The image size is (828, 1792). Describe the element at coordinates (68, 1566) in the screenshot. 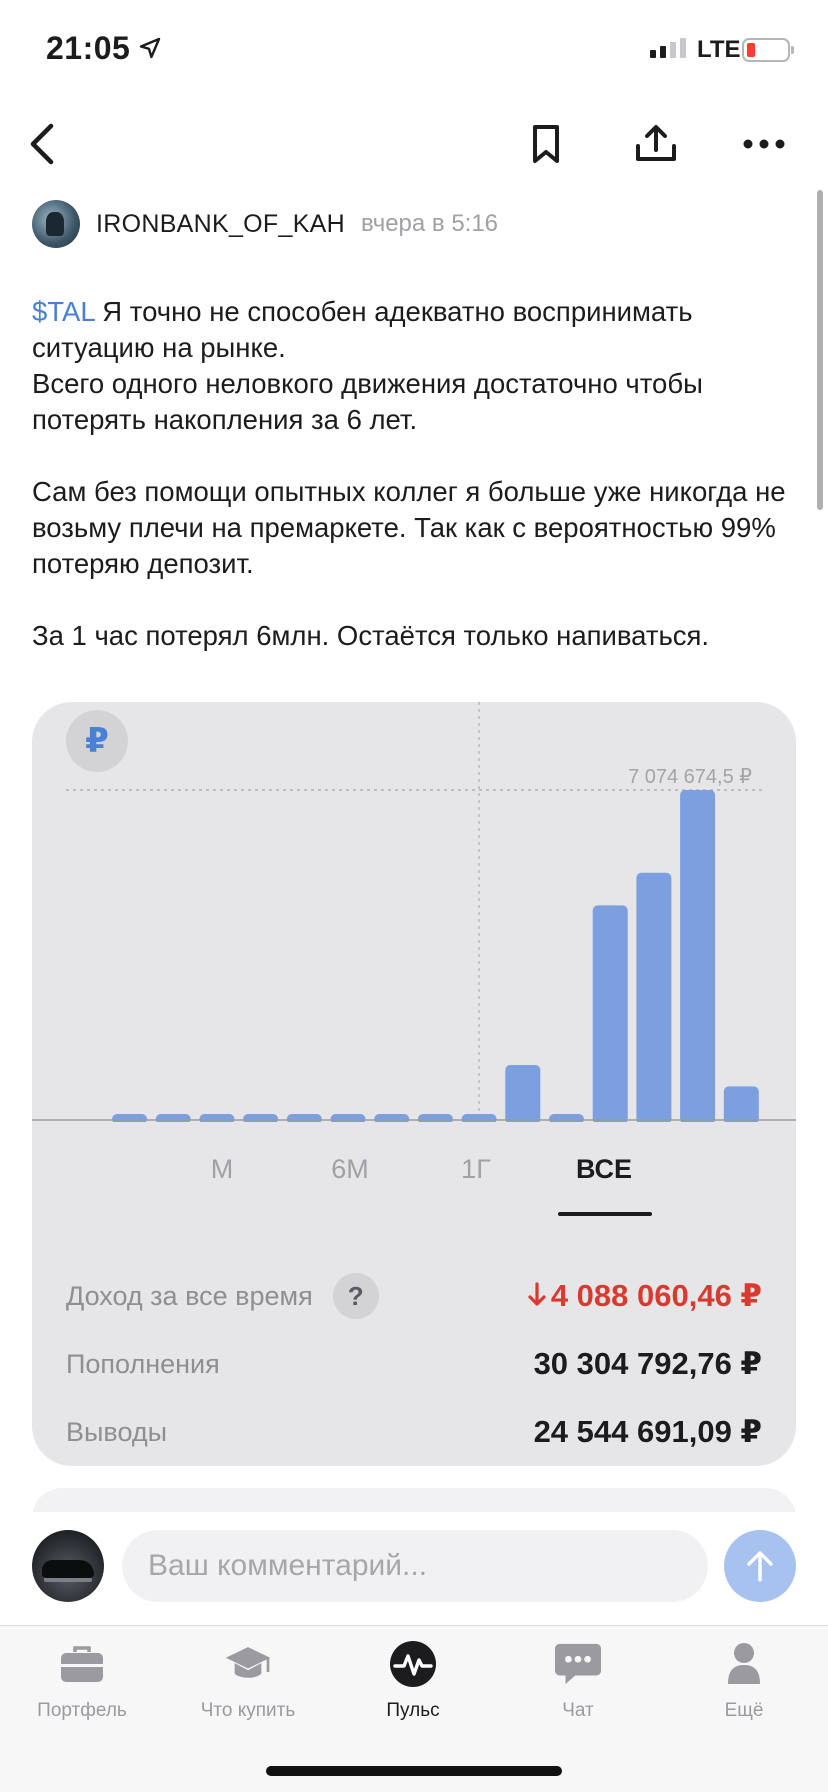

I see `user-avatar` at that location.